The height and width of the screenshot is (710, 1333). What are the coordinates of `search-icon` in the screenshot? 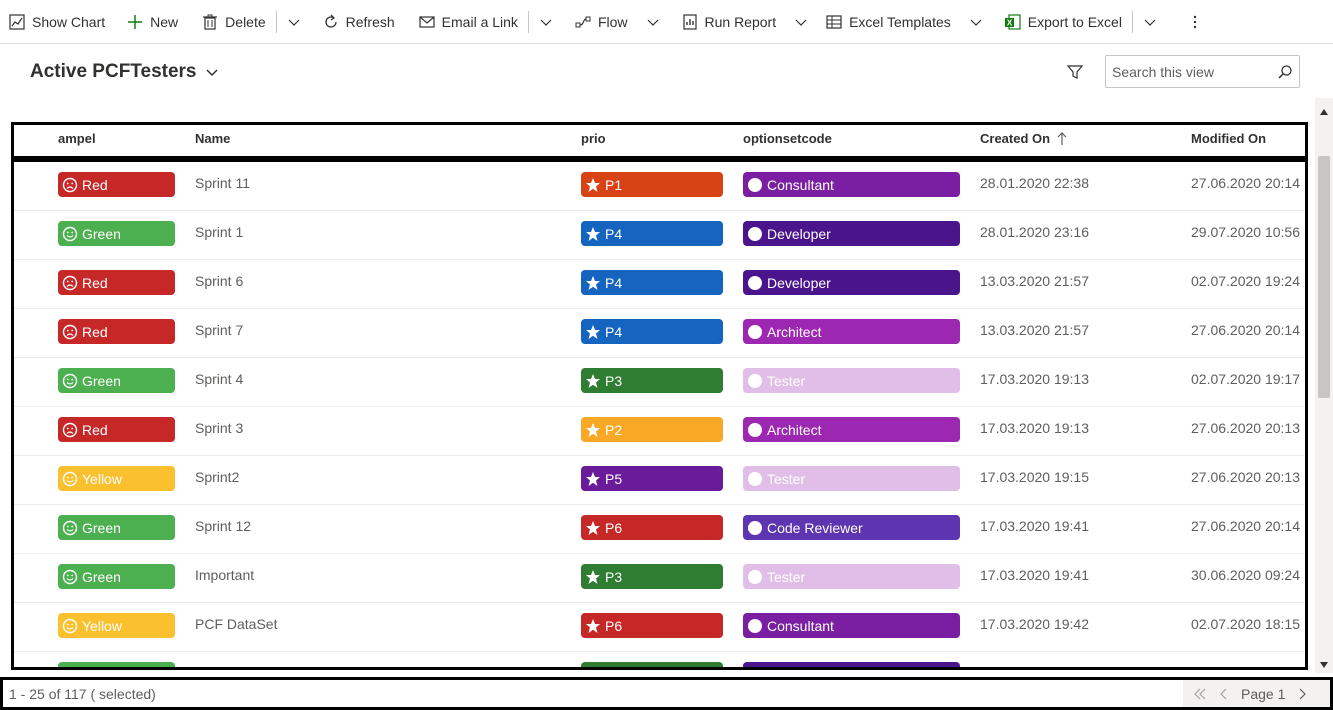 It's located at (1285, 72).